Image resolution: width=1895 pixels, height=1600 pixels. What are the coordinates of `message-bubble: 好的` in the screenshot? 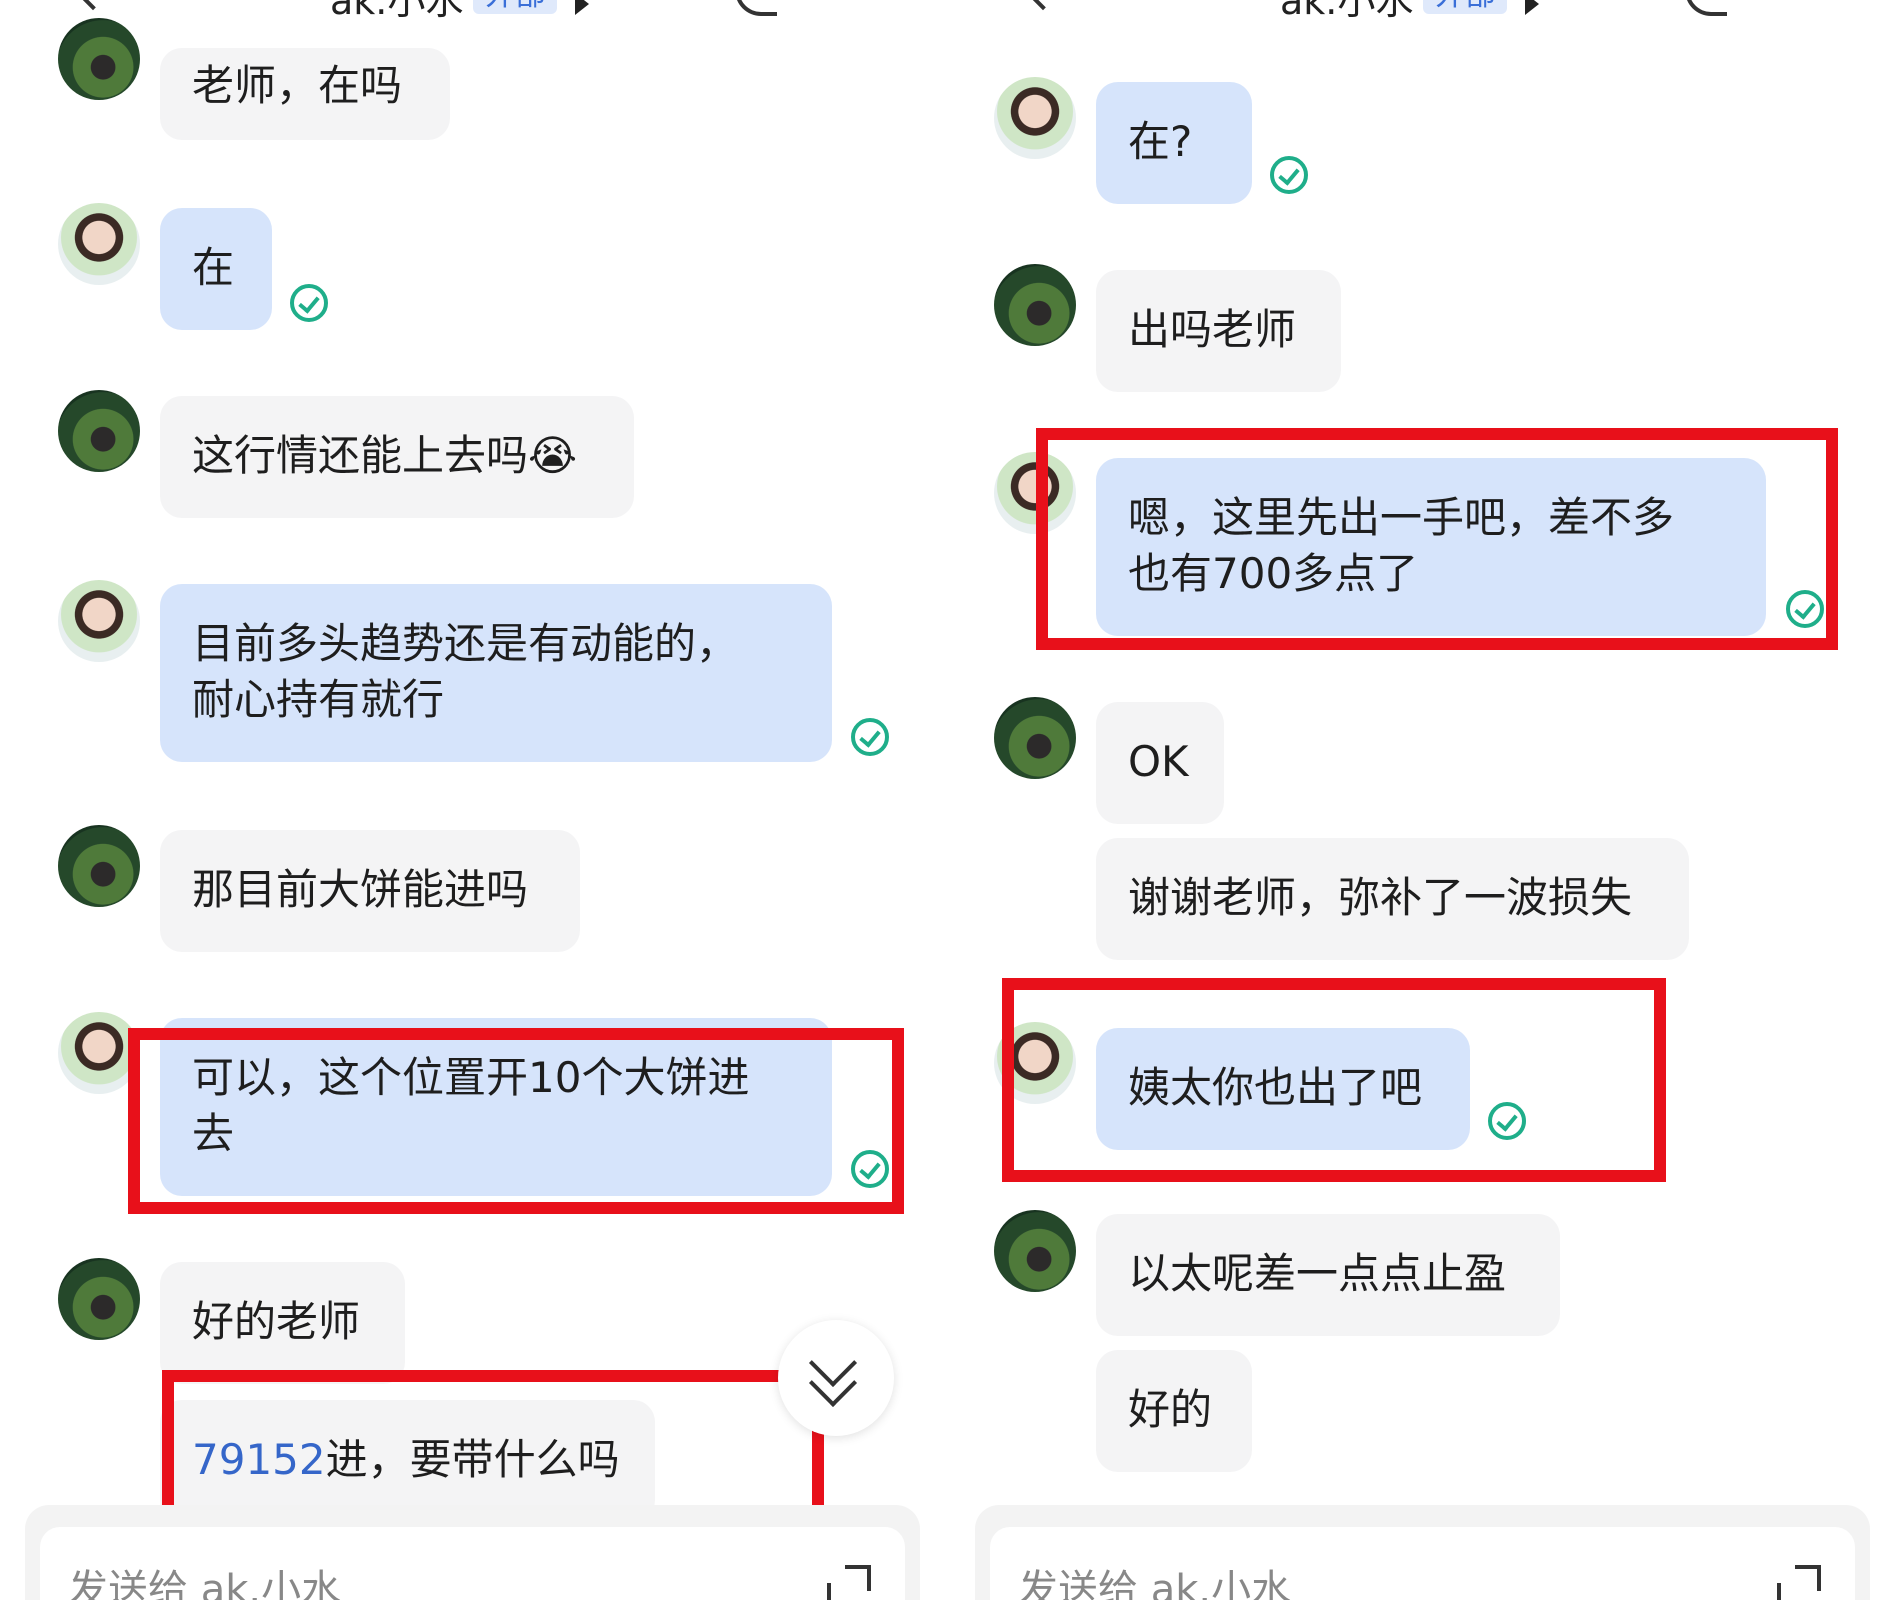 It's located at (1174, 1411).